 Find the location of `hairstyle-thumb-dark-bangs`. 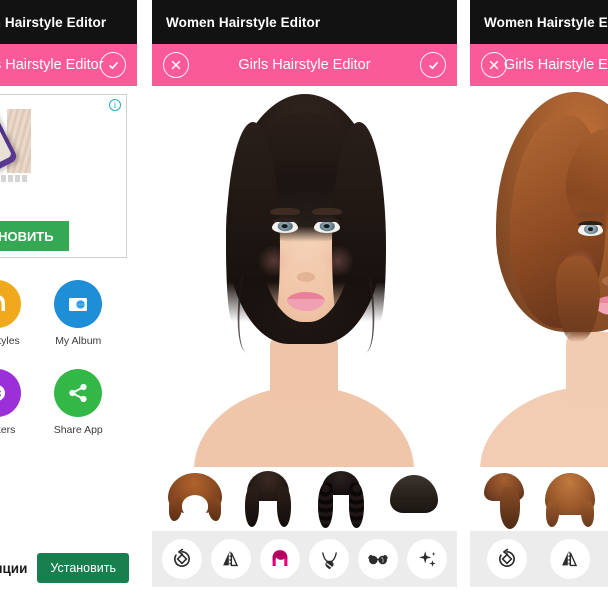

hairstyle-thumb-dark-bangs is located at coordinates (414, 500).